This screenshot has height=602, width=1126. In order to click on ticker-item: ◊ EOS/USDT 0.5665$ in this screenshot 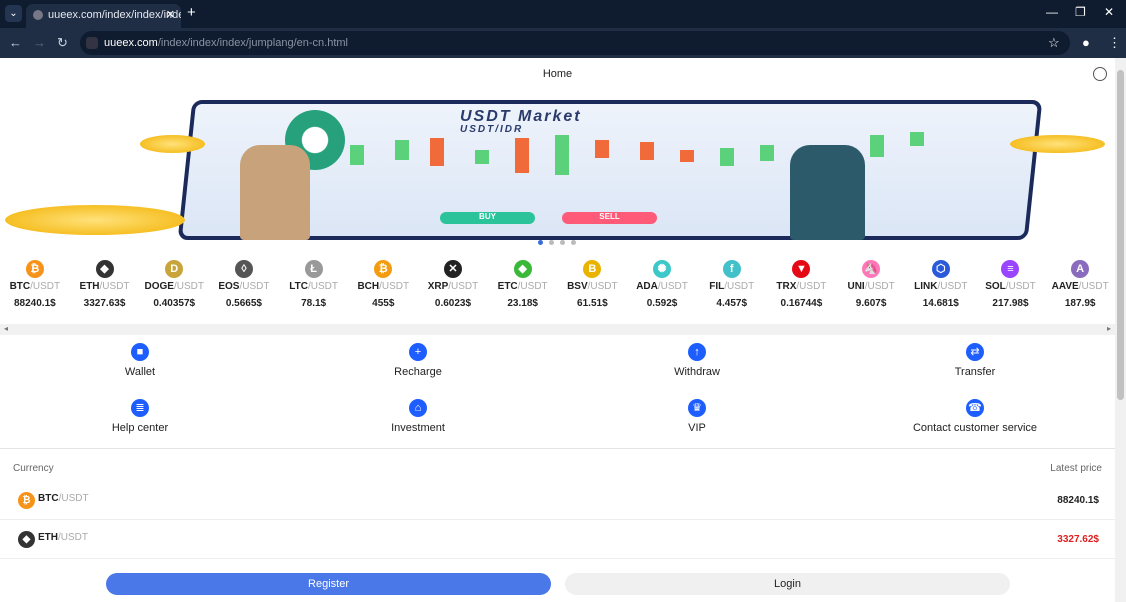, I will do `click(244, 290)`.